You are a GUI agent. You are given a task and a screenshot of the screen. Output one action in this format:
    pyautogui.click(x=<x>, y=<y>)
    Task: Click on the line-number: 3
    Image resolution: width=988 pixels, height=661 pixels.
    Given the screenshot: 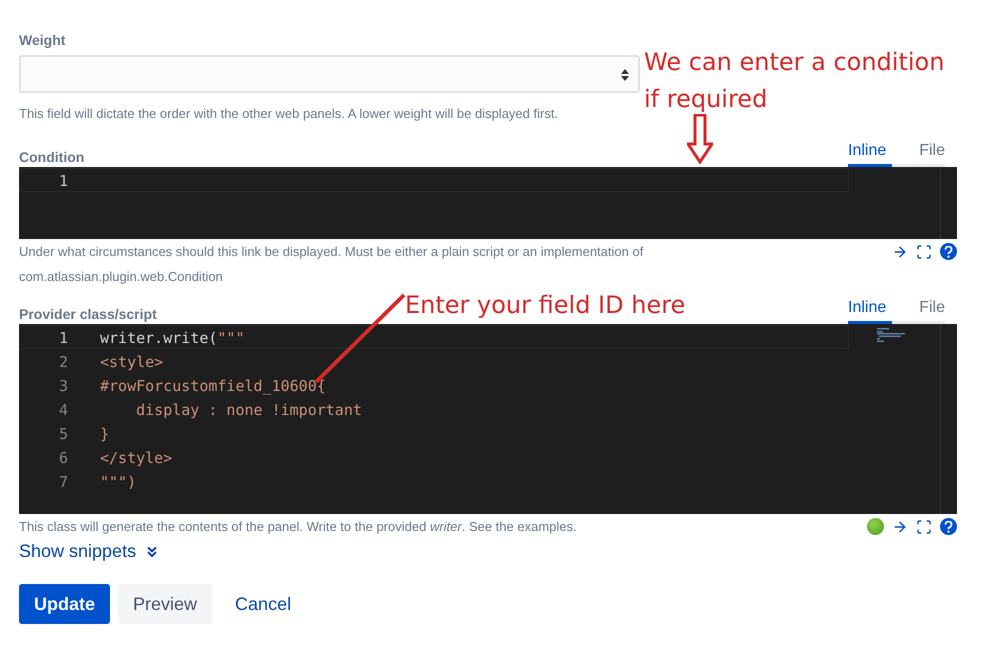 What is the action you would take?
    pyautogui.click(x=63, y=386)
    